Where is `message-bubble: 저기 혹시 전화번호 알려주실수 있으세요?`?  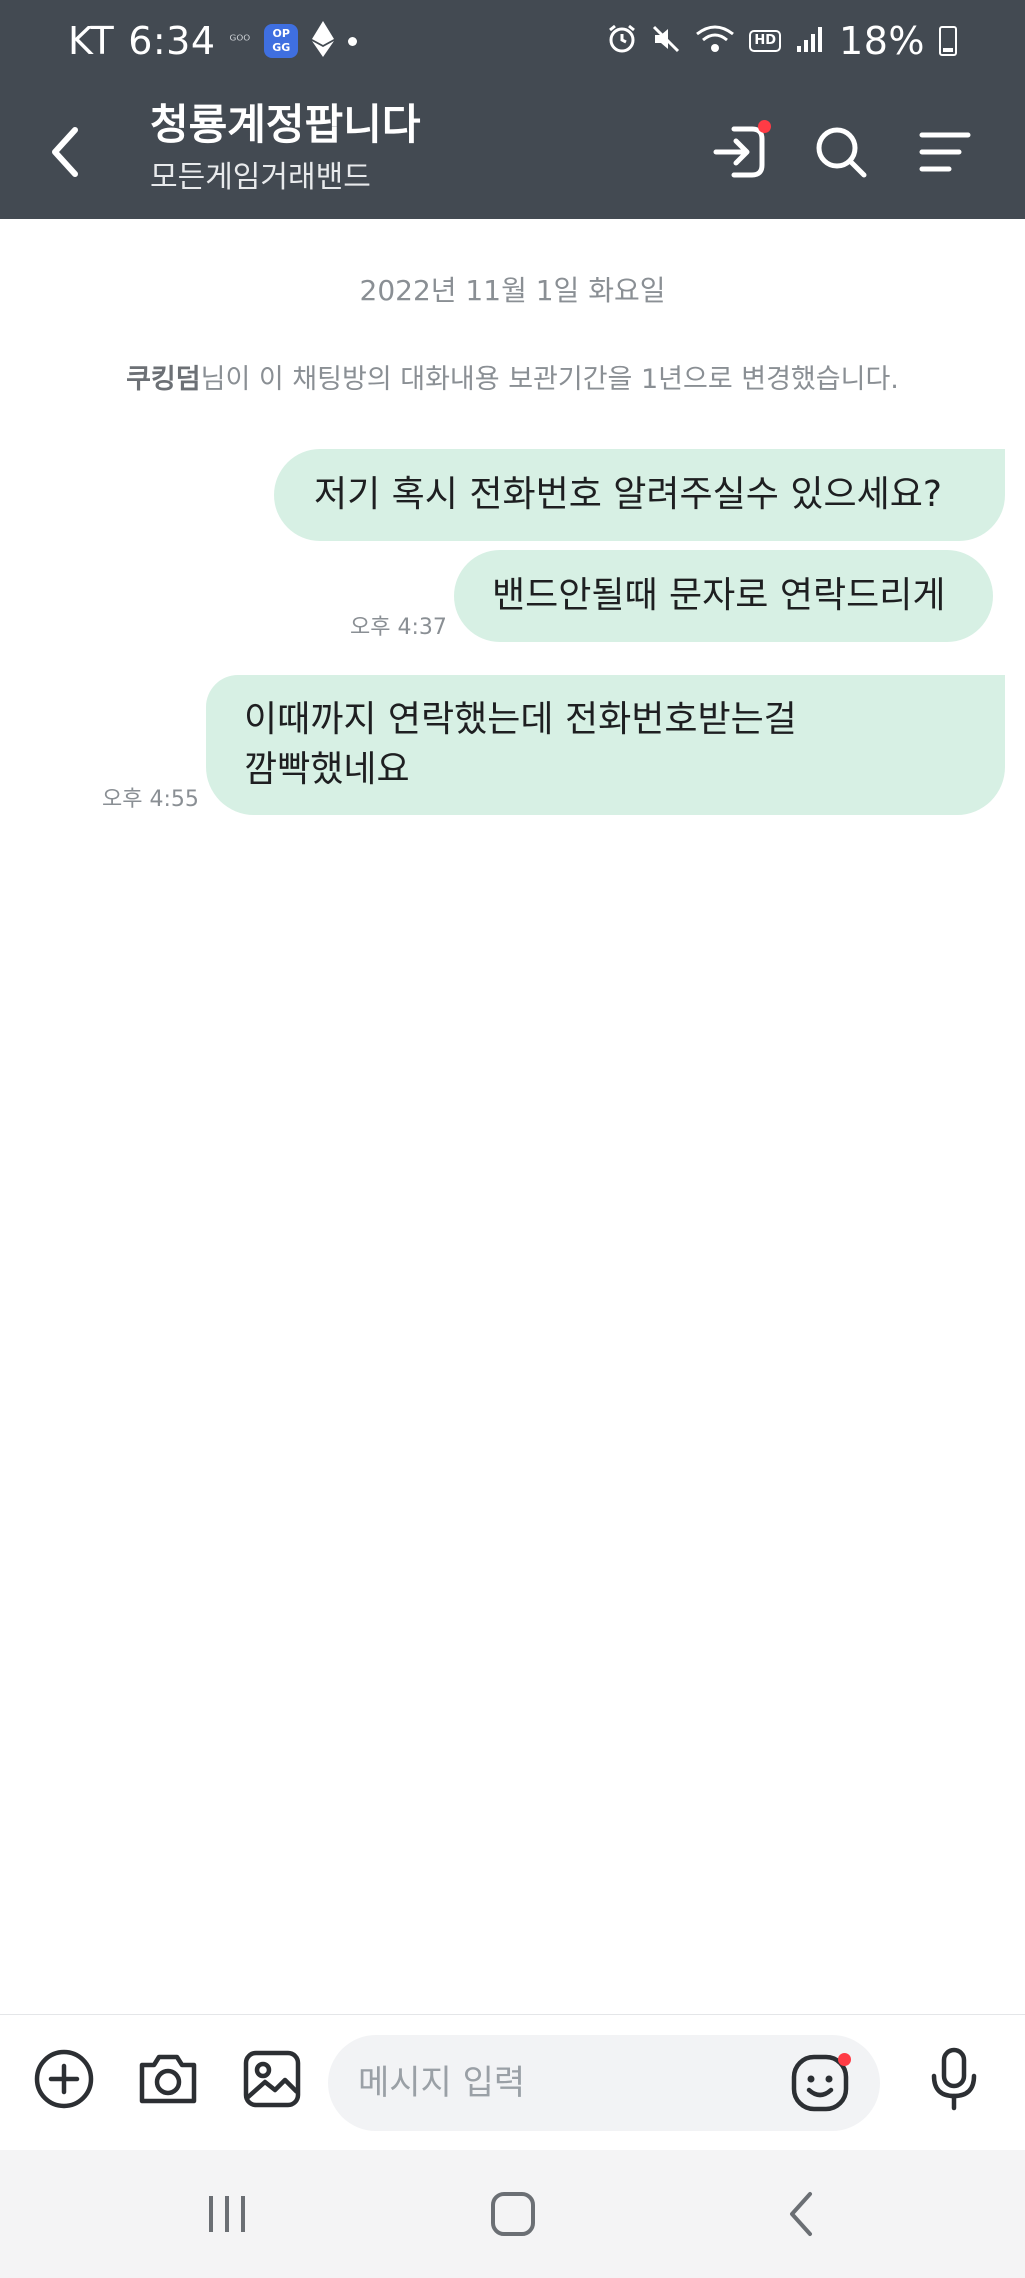 message-bubble: 저기 혹시 전화번호 알려주실수 있으세요? is located at coordinates (639, 495).